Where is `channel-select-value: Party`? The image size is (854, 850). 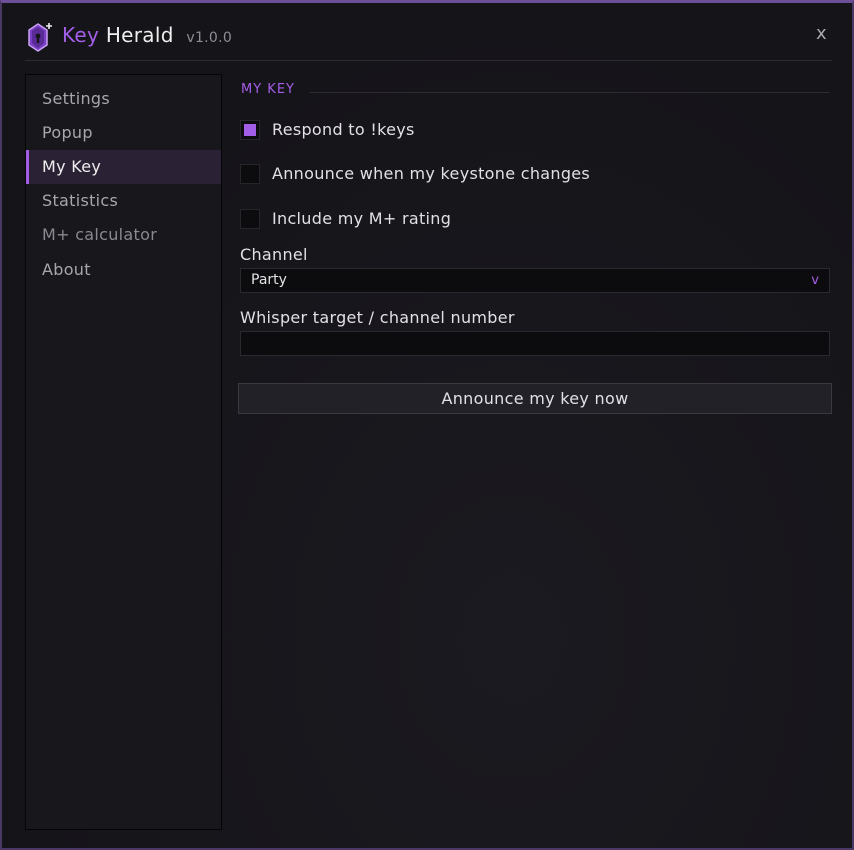
channel-select-value: Party is located at coordinates (269, 280).